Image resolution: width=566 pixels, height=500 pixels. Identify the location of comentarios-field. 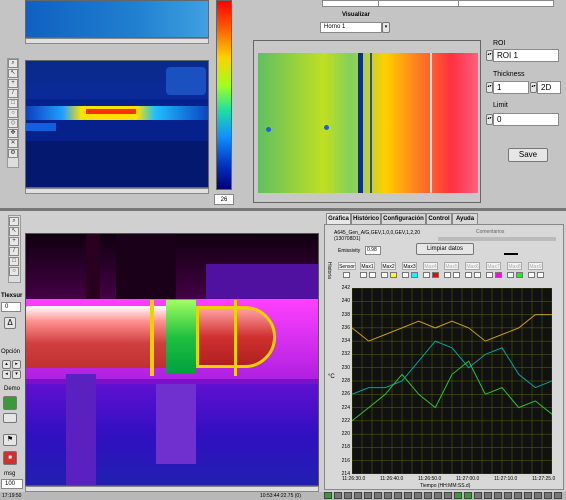
(497, 239).